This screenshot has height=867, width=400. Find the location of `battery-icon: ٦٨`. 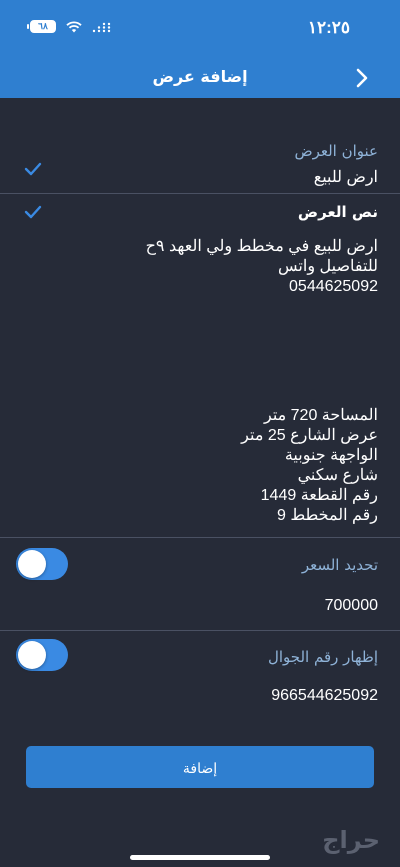

battery-icon: ٦٨ is located at coordinates (41, 26).